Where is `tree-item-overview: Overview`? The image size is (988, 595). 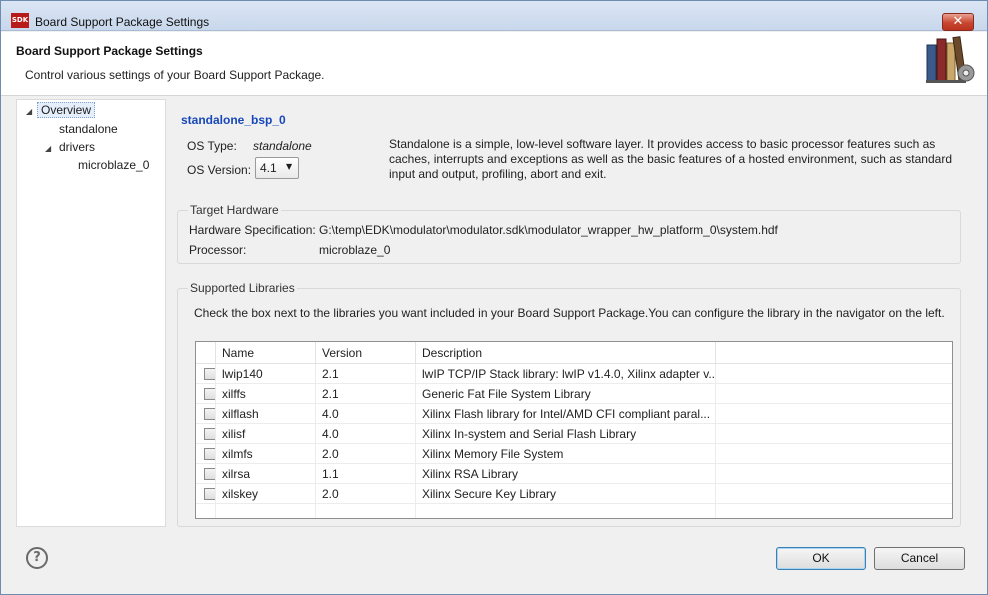 tree-item-overview: Overview is located at coordinates (66, 110).